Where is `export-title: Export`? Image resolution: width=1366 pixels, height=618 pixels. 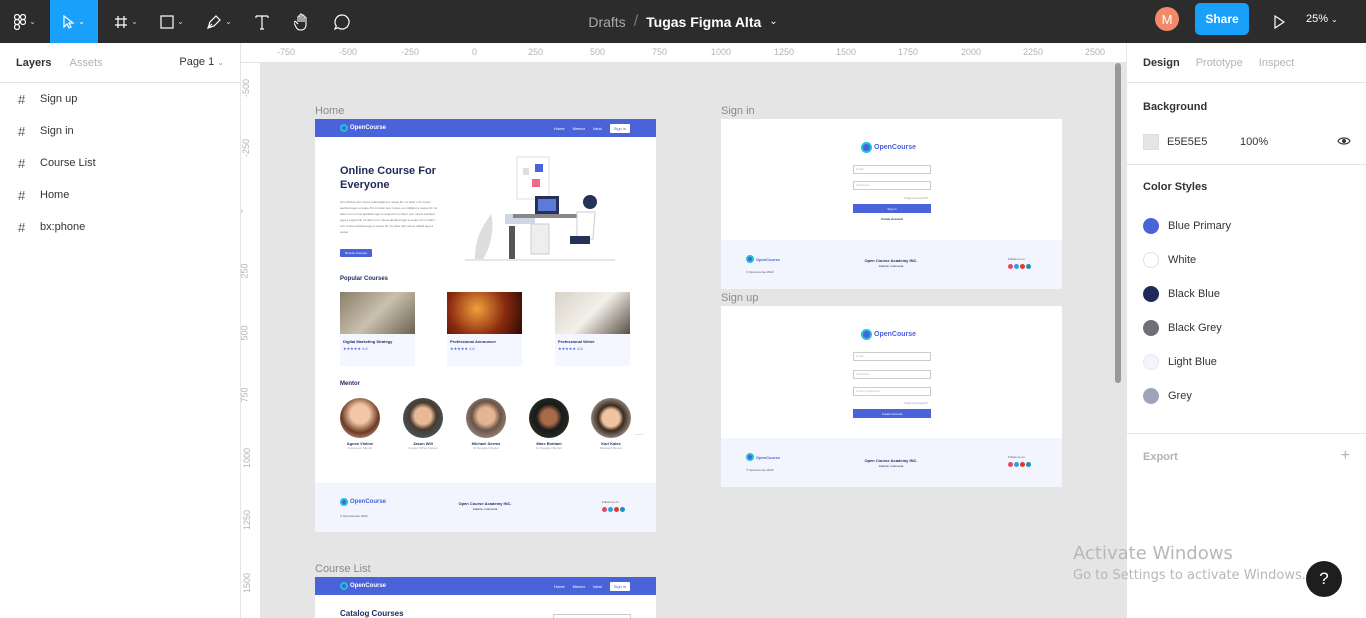 export-title: Export is located at coordinates (1160, 457).